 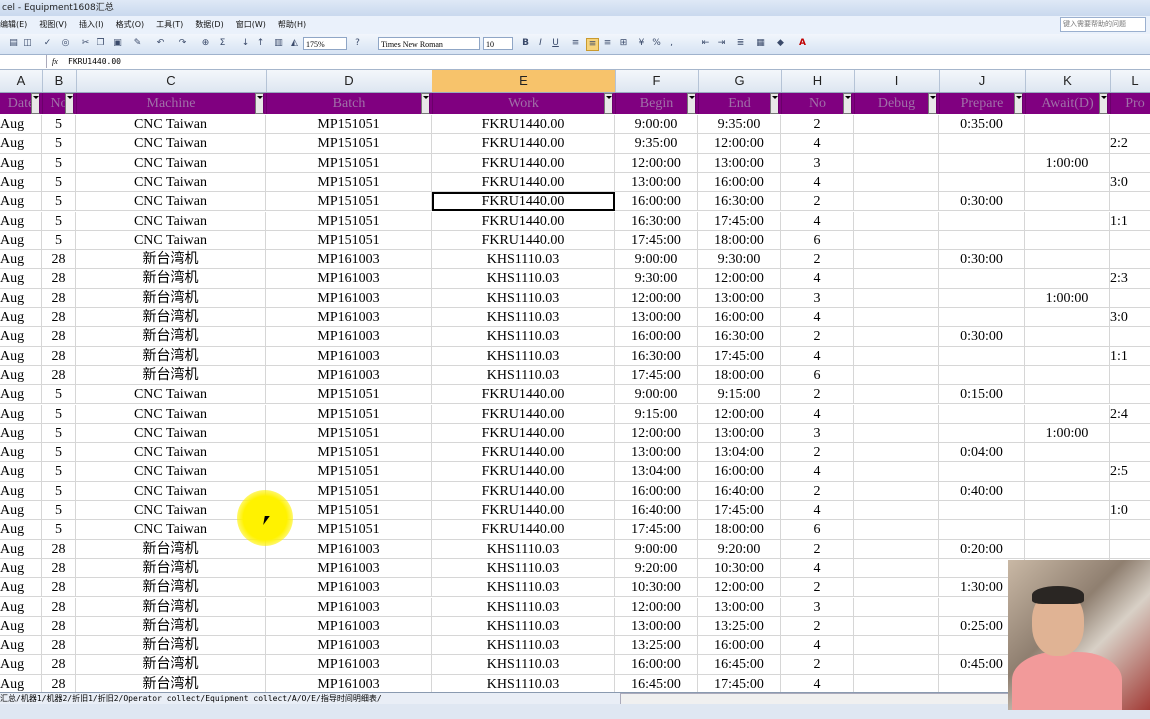 What do you see at coordinates (739, 433) in the screenshot?
I see `table-cell: 13:00:00` at bounding box center [739, 433].